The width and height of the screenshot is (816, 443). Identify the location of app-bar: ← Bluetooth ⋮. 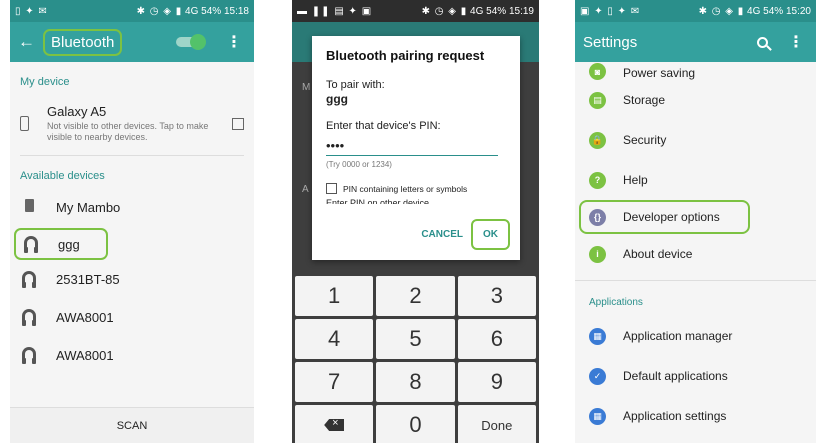
(132, 42).